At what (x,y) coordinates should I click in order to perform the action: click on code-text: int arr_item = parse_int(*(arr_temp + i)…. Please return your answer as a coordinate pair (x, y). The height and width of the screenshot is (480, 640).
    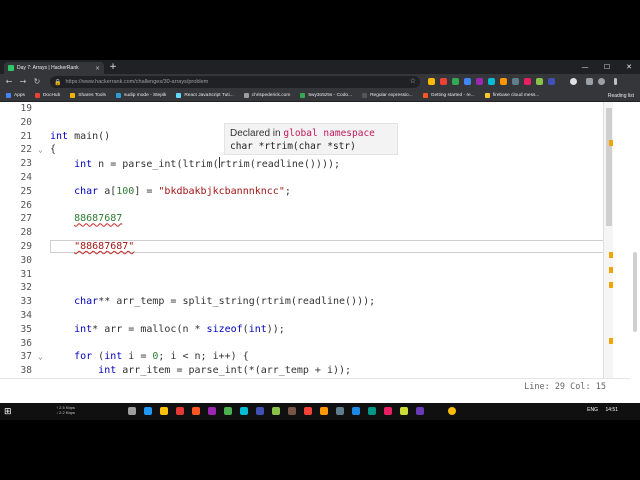
    Looking at the image, I should click on (200, 371).